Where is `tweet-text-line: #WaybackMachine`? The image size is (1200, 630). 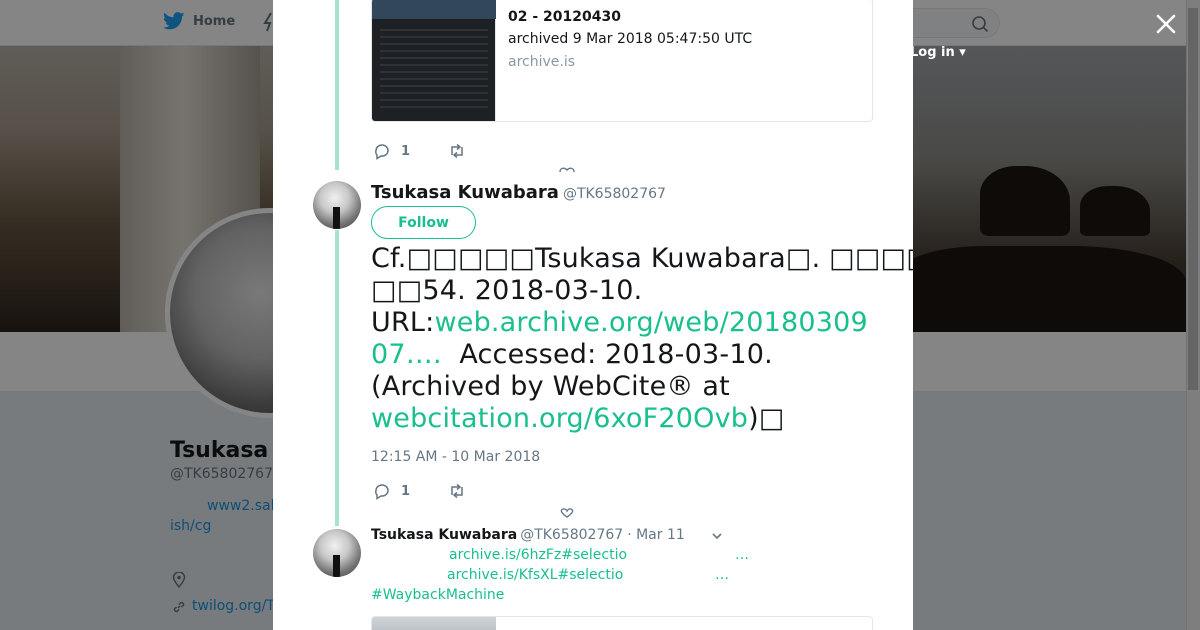 tweet-text-line: #WaybackMachine is located at coordinates (437, 595).